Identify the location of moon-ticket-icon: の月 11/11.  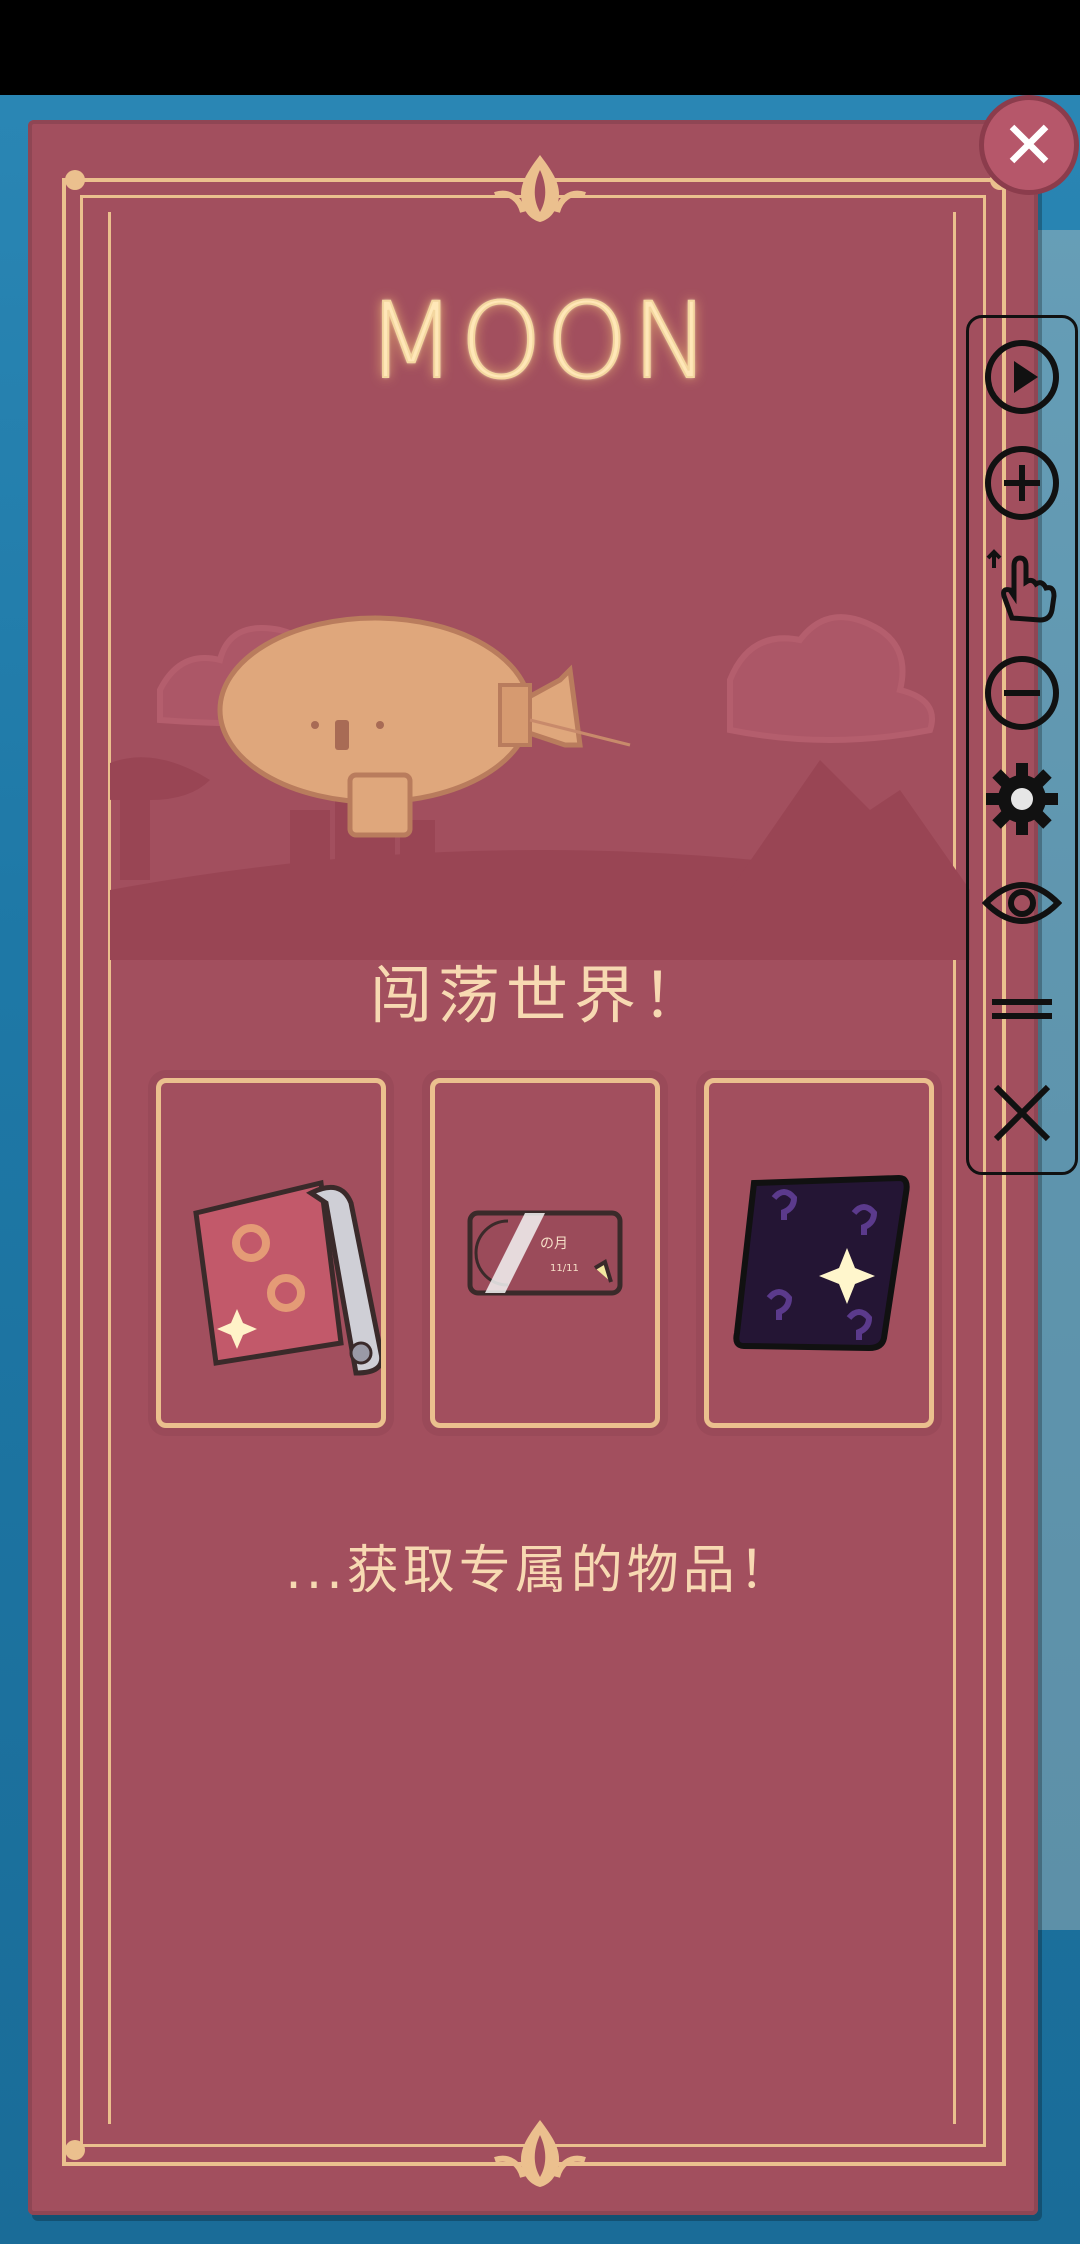
(545, 1253).